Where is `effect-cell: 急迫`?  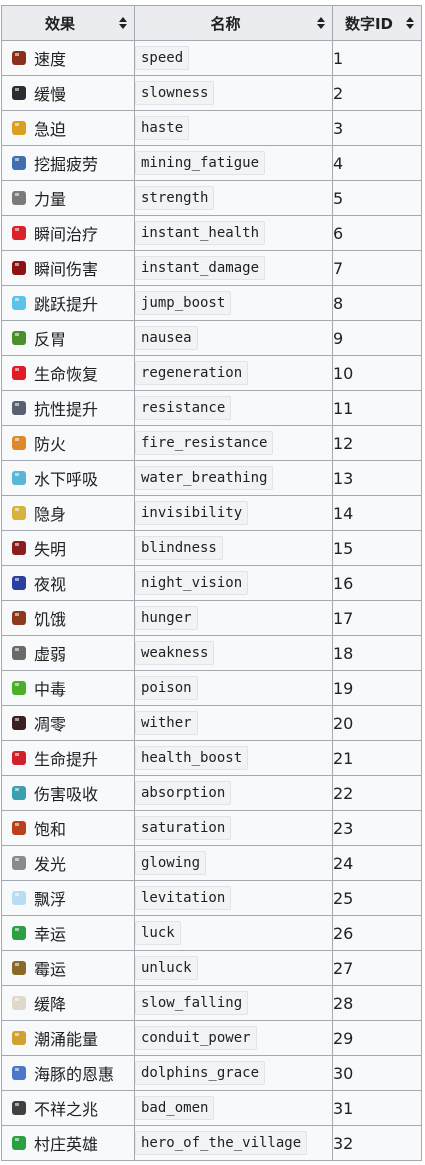 effect-cell: 急迫 is located at coordinates (68, 128).